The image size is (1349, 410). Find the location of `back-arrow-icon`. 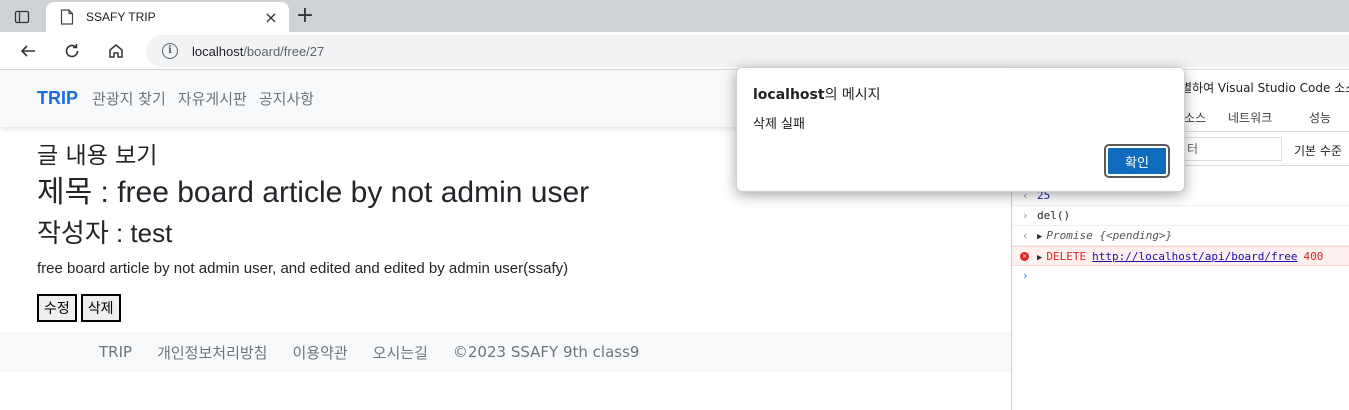

back-arrow-icon is located at coordinates (27, 51).